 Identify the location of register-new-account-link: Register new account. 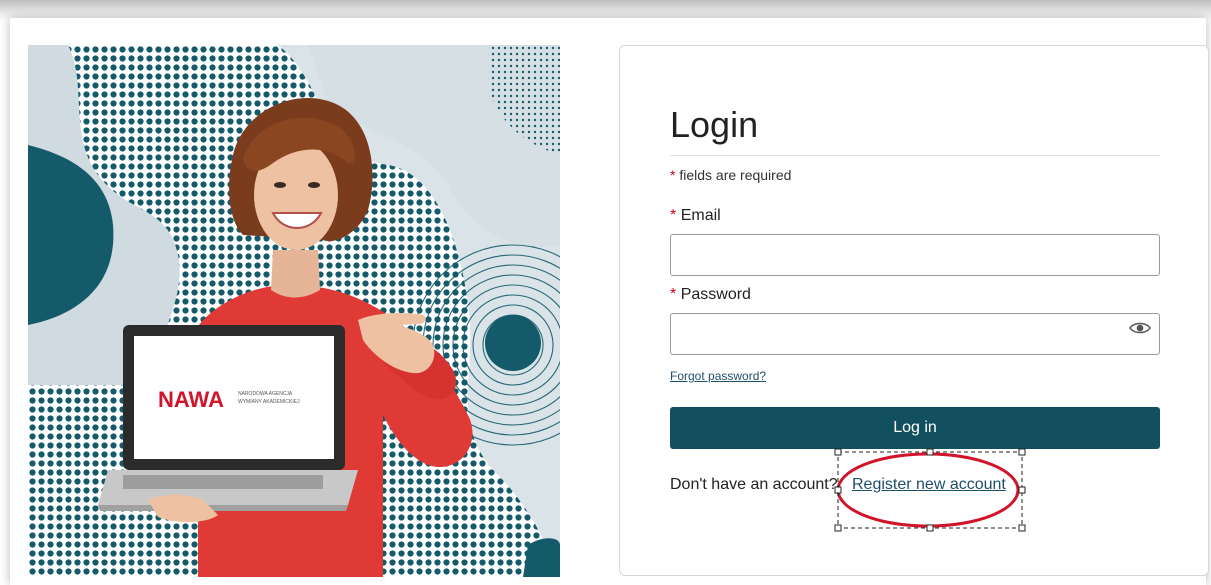
(929, 485).